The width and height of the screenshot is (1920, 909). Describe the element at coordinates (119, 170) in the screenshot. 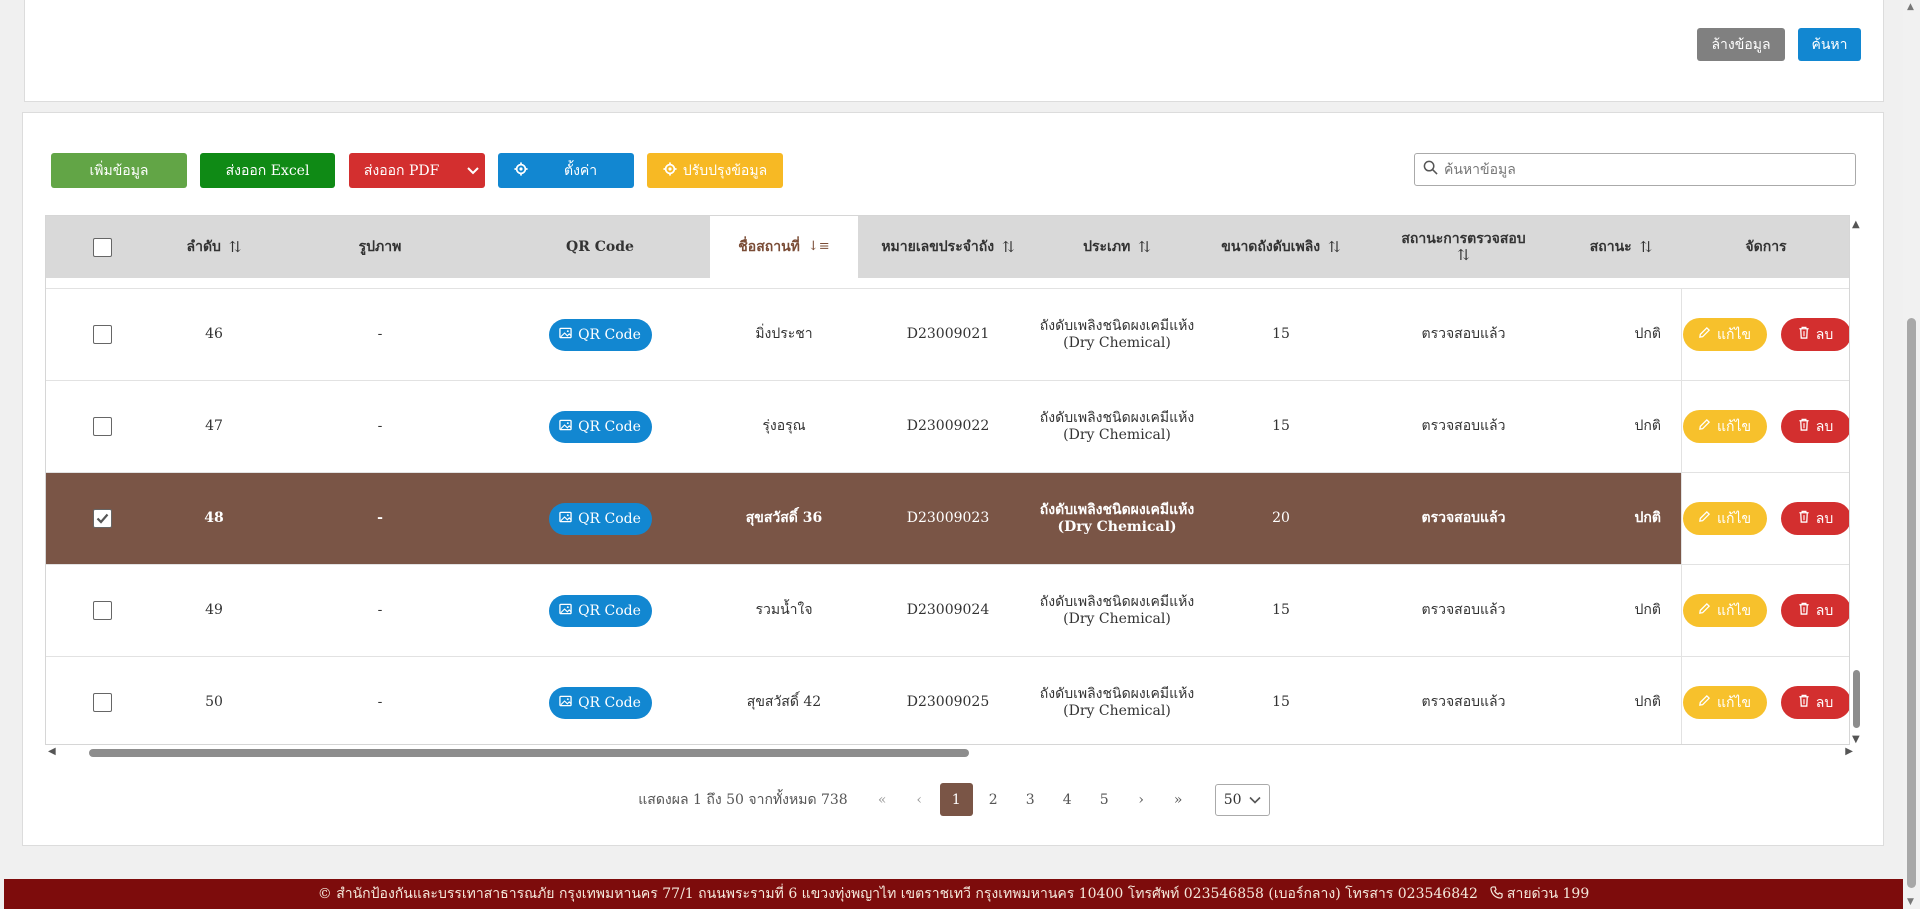

I see `add-button: เพิ่มข้อมูล` at that location.